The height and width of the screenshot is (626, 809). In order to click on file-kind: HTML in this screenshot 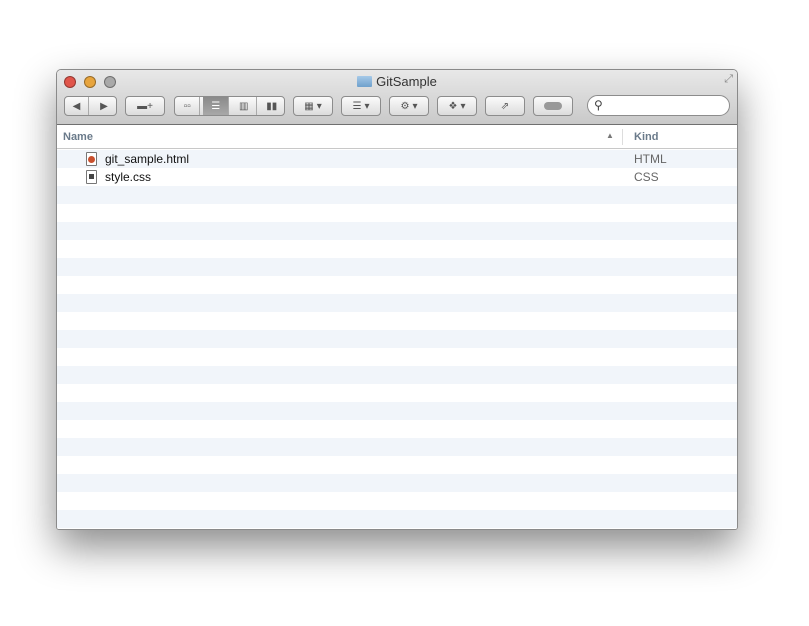, I will do `click(650, 159)`.